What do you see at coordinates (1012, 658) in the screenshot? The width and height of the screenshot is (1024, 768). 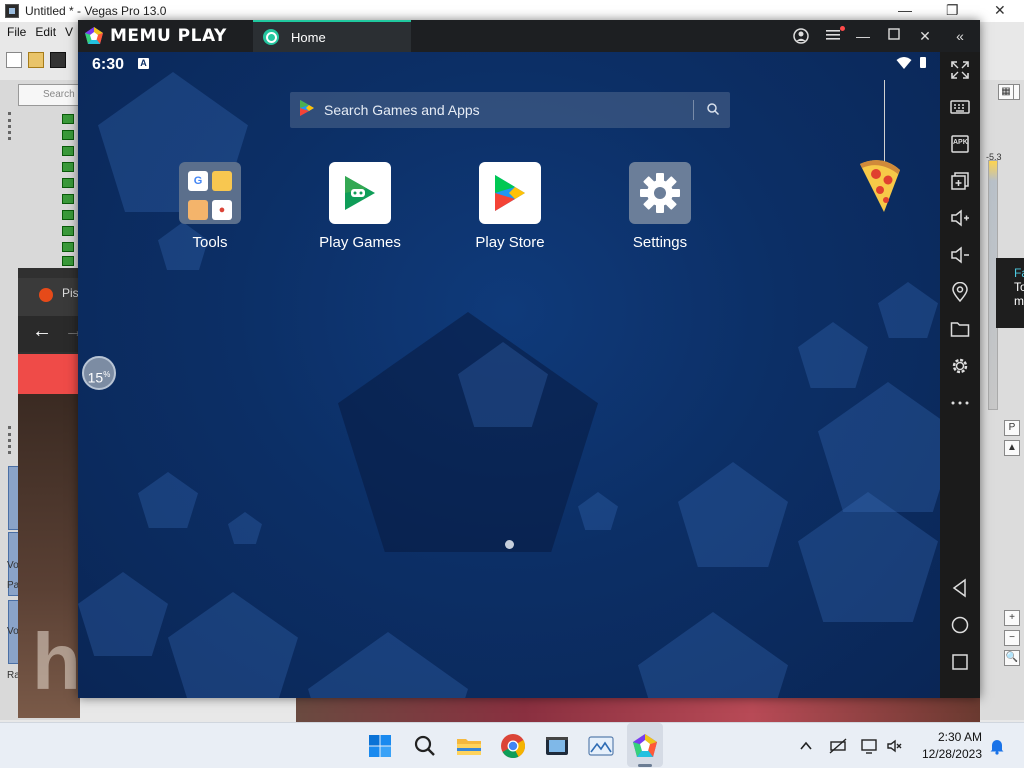 I see `zoom-icon: 🔍` at bounding box center [1012, 658].